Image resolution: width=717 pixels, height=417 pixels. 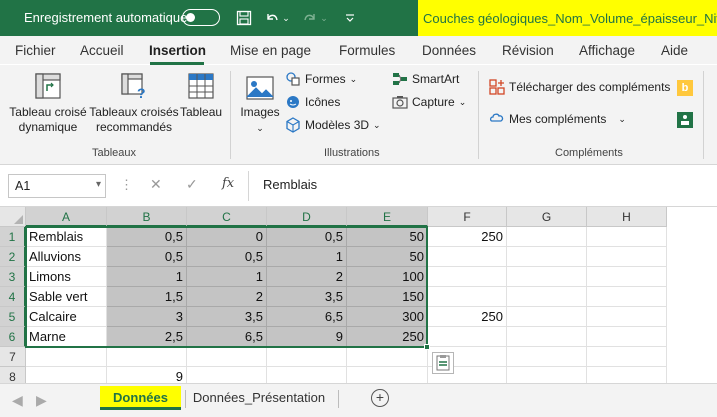 I want to click on cell-c7, so click(x=227, y=357).